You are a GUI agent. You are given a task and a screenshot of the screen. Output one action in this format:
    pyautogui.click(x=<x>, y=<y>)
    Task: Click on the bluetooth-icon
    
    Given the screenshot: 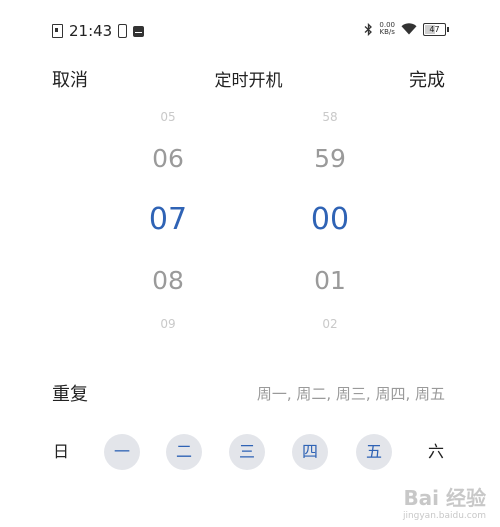 What is the action you would take?
    pyautogui.click(x=368, y=29)
    